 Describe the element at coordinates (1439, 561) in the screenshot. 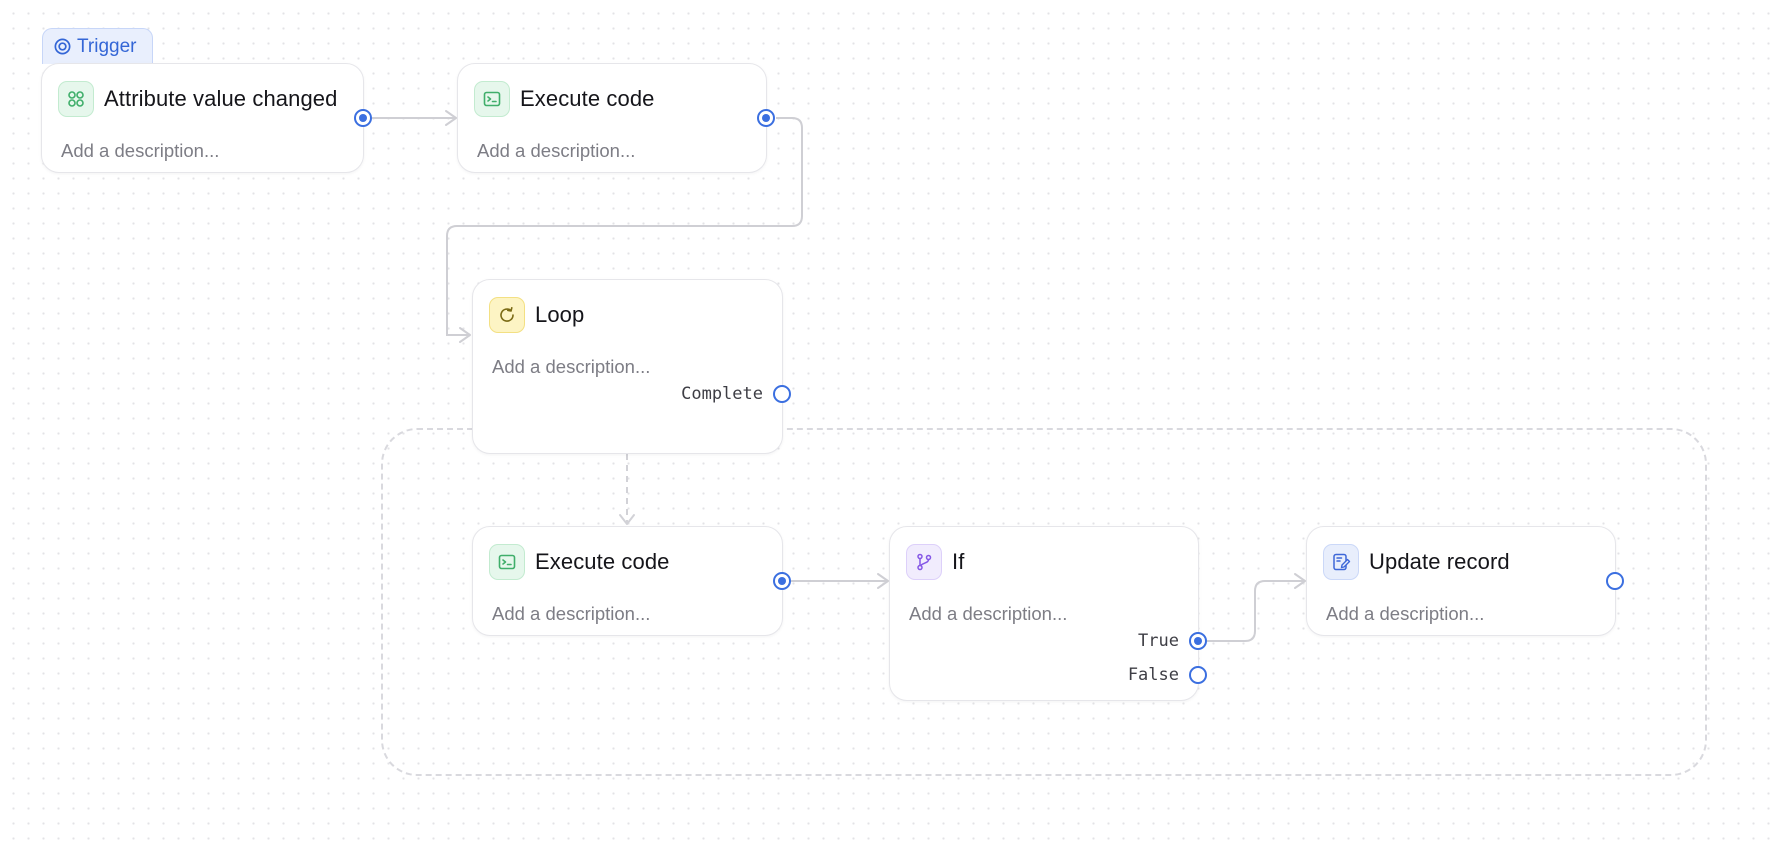

I see `node-title: Update record` at that location.